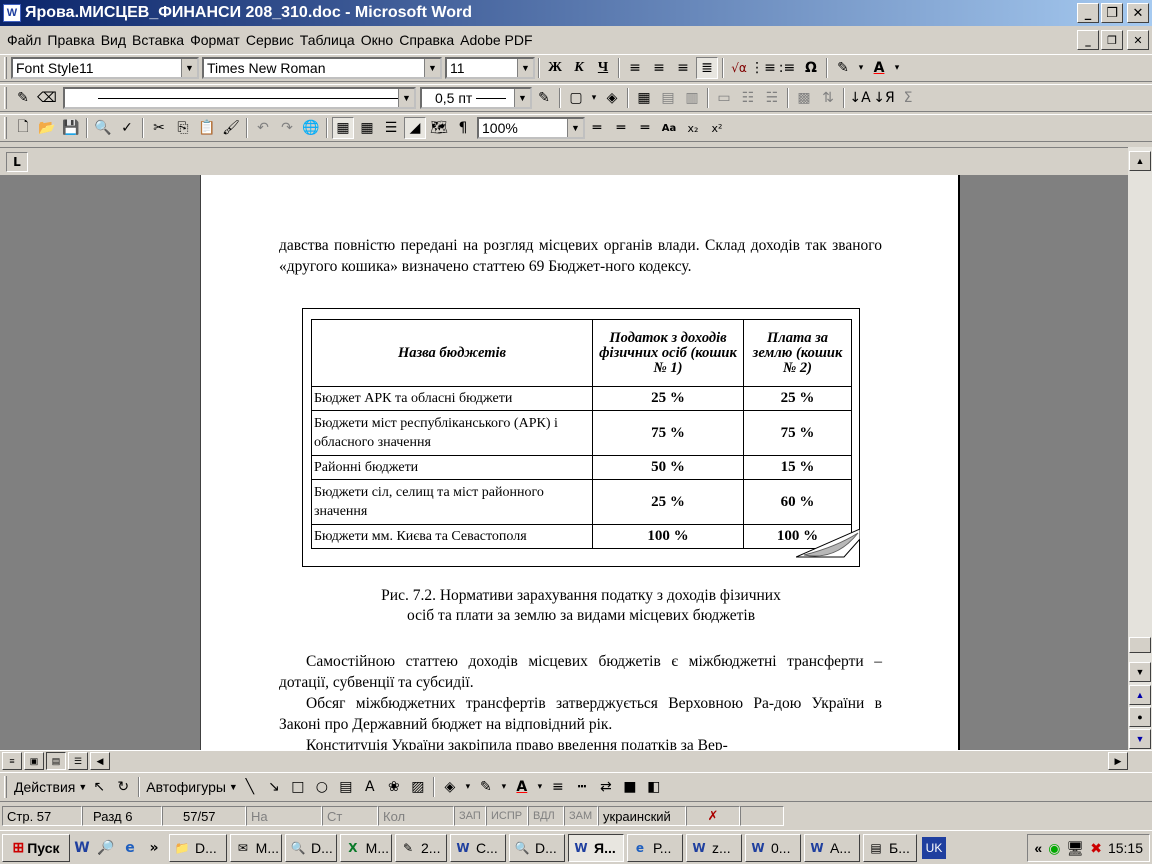  I want to click on menu-view: Вид, so click(113, 40).